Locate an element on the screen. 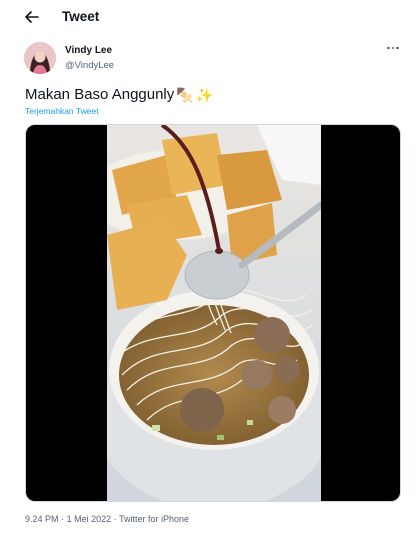 This screenshot has width=419, height=540. avatar is located at coordinates (40, 58).